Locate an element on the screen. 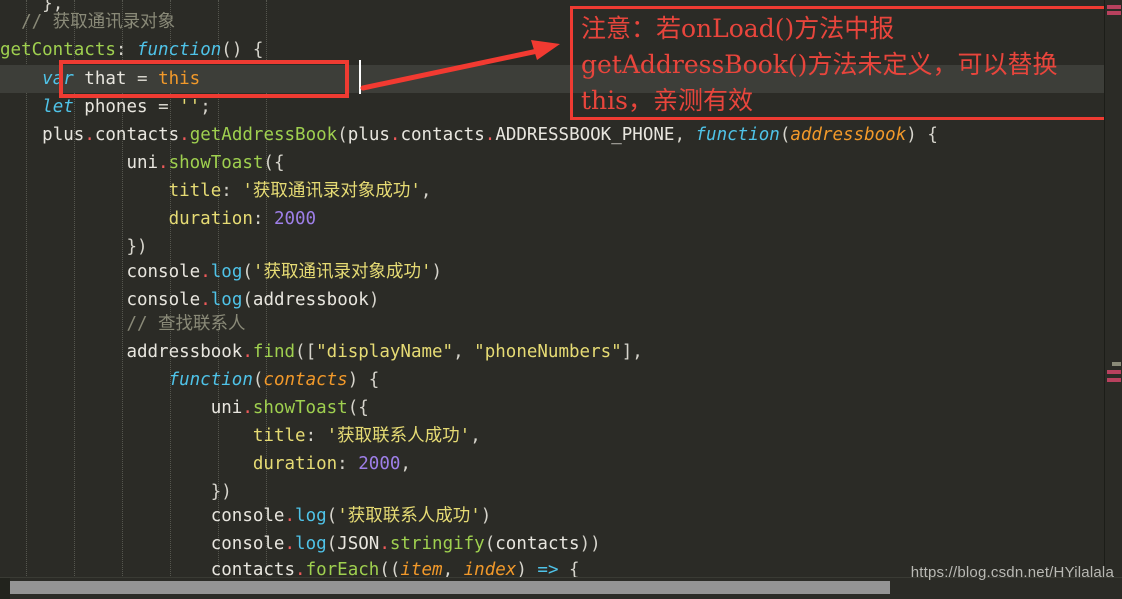 This screenshot has height=599, width=1122. code-line: duration: 2000, is located at coordinates (552, 464).